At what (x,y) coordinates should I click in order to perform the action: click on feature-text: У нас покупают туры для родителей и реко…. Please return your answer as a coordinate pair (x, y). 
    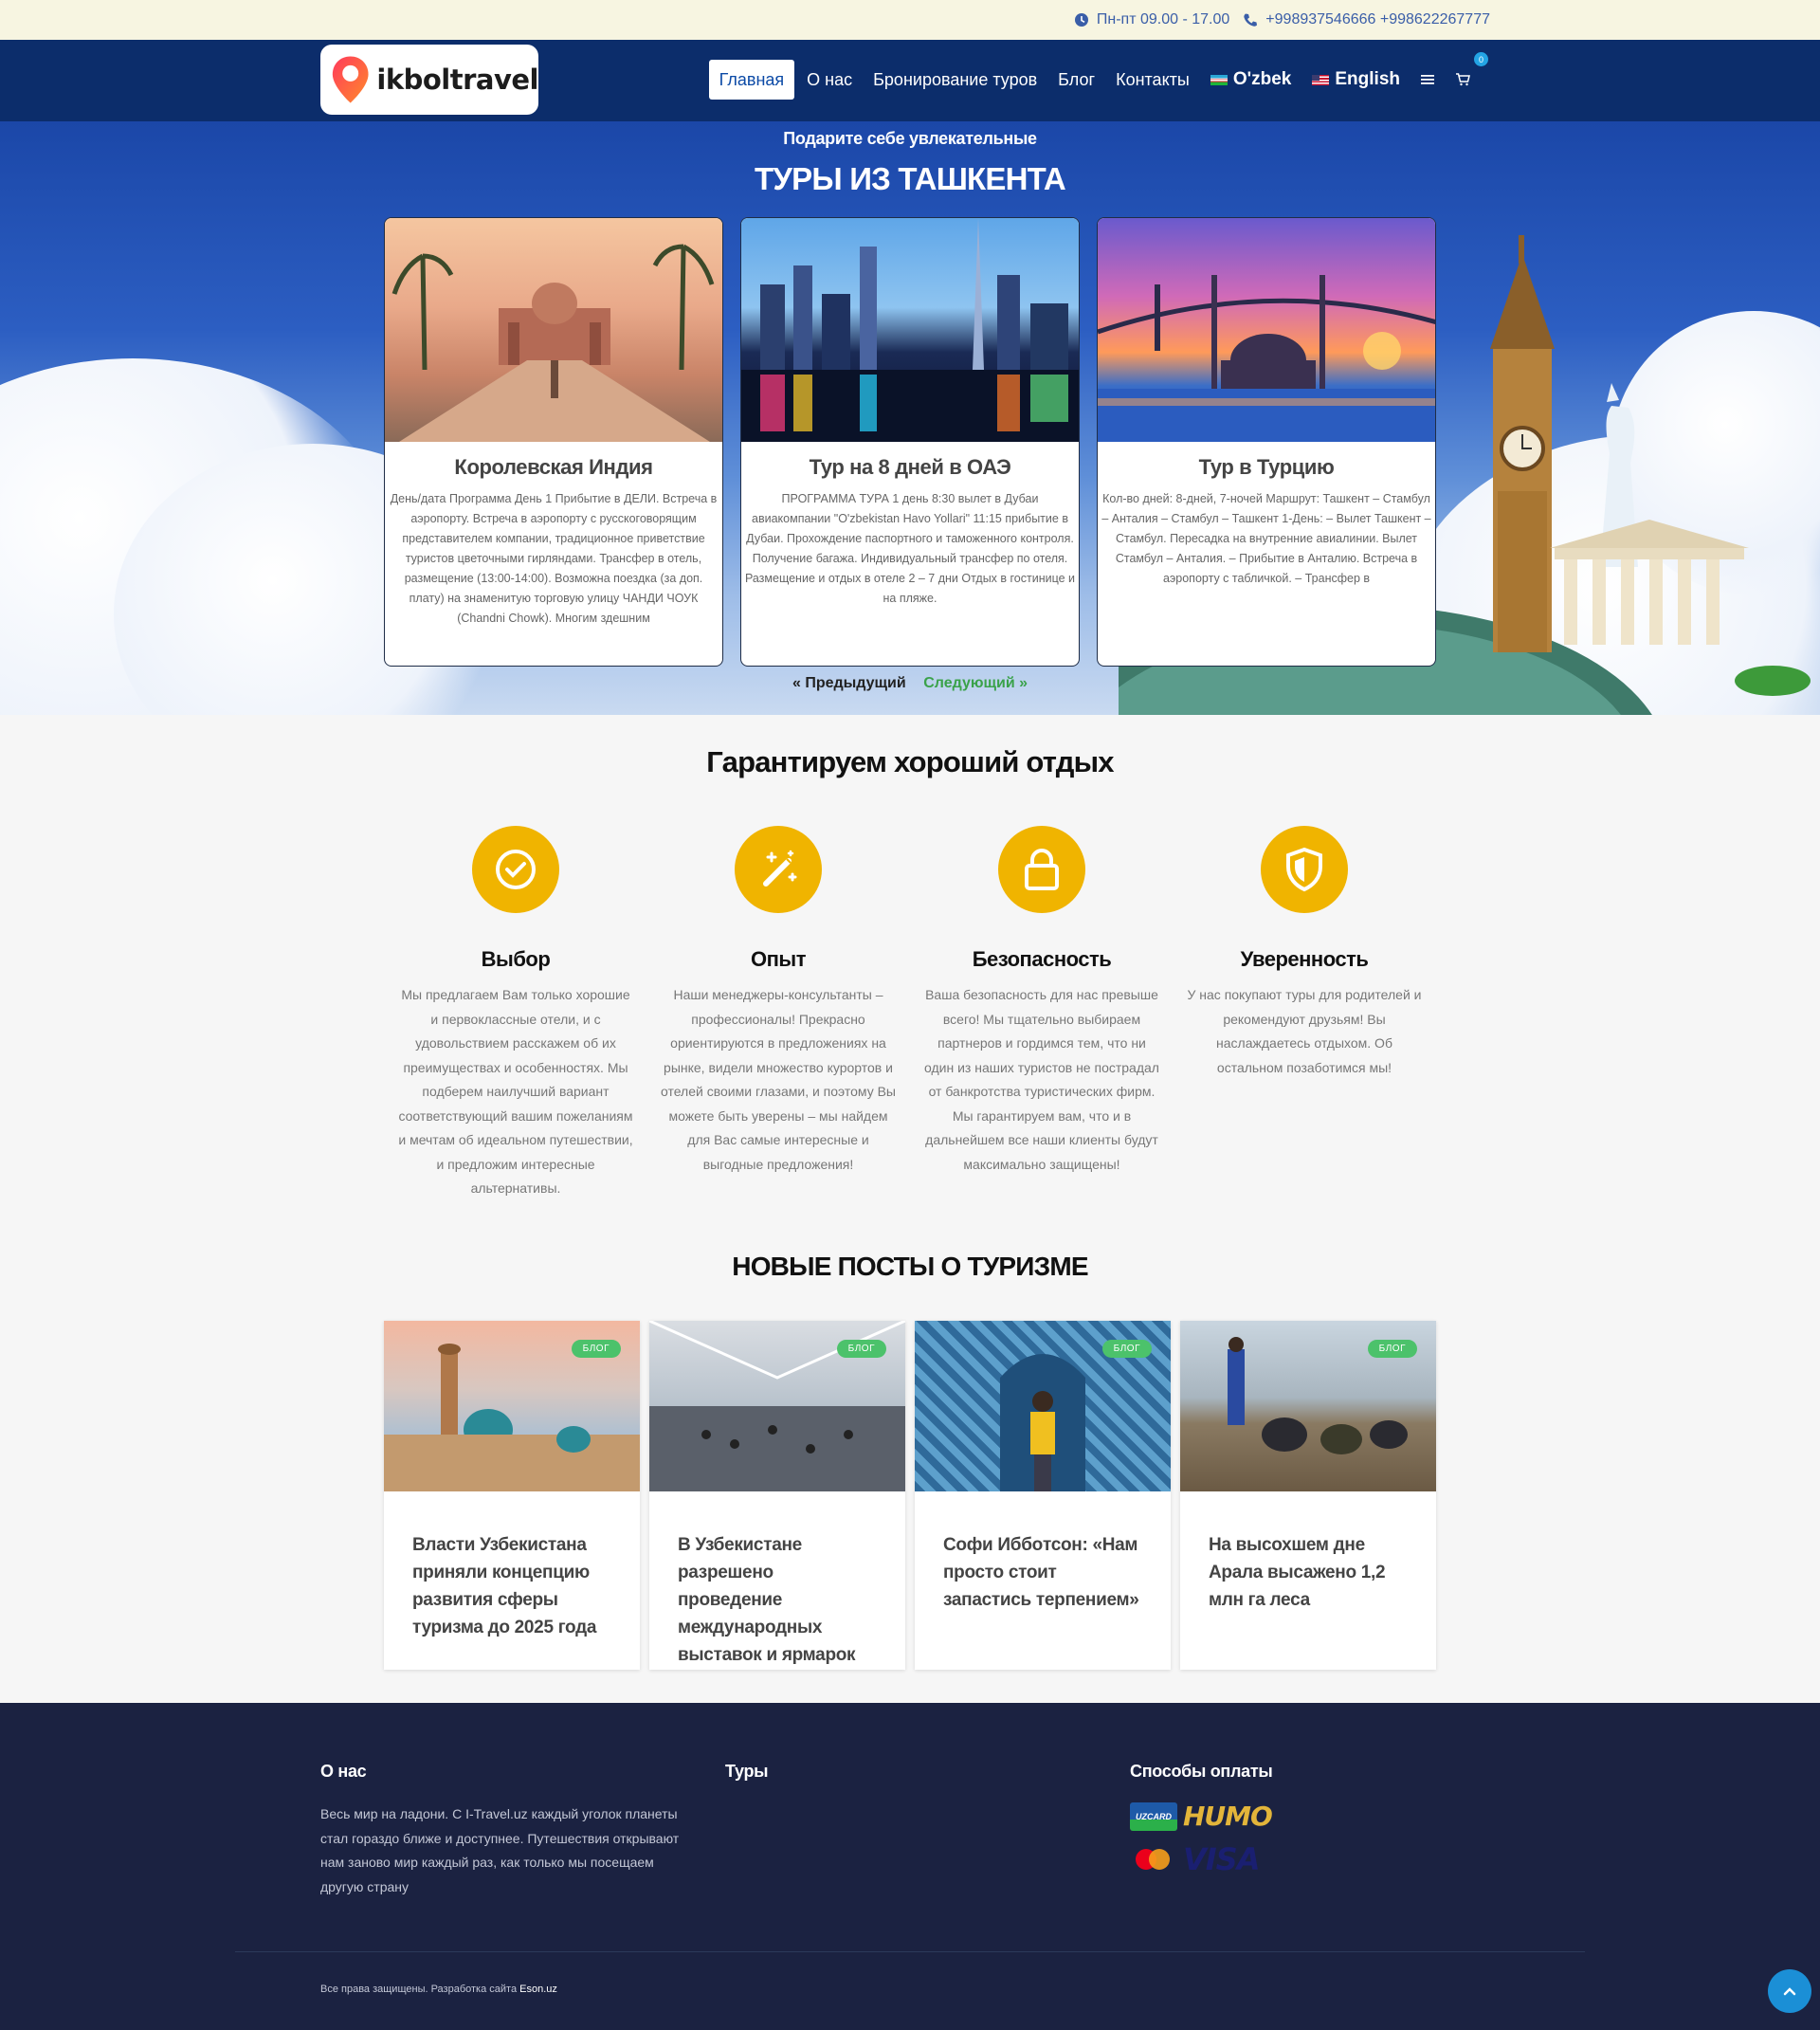
    Looking at the image, I should click on (1304, 1031).